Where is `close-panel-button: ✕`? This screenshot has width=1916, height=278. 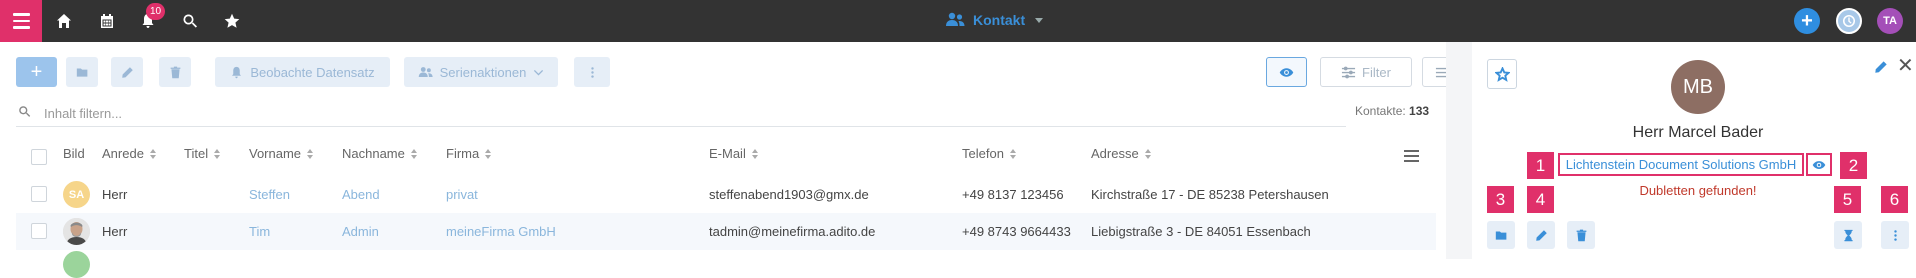 close-panel-button: ✕ is located at coordinates (1905, 66).